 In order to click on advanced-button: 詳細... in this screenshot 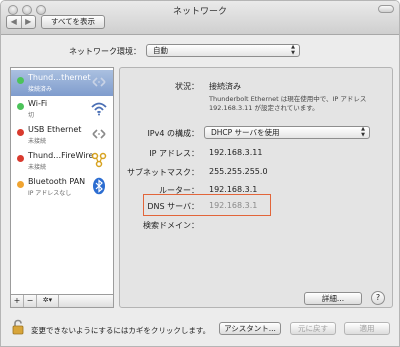, I will do `click(333, 298)`.